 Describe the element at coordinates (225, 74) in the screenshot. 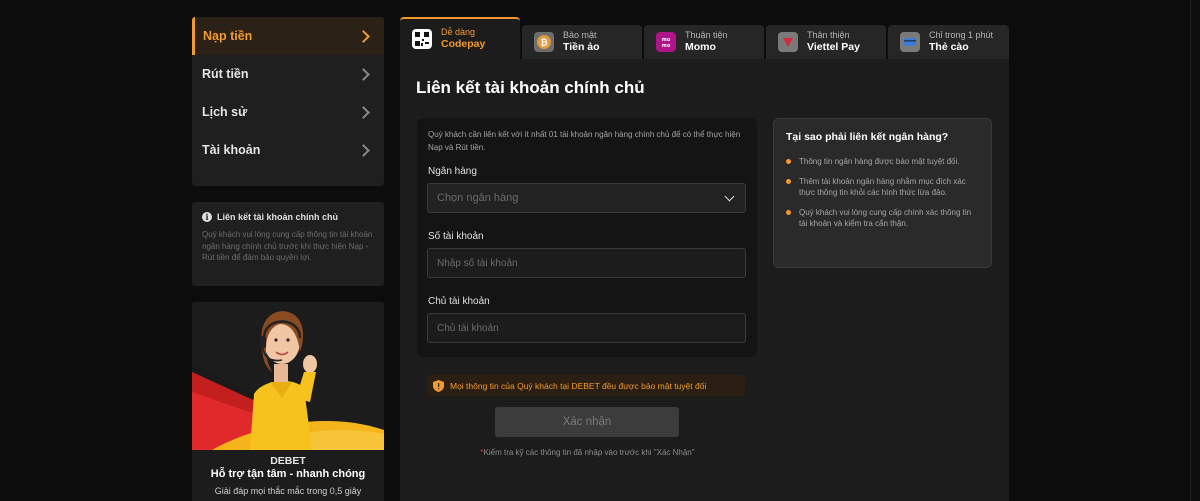

I see `sidebar-item-label: Rút tiền` at that location.